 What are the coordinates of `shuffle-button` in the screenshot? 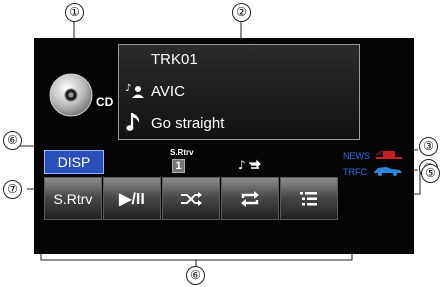 It's located at (191, 198).